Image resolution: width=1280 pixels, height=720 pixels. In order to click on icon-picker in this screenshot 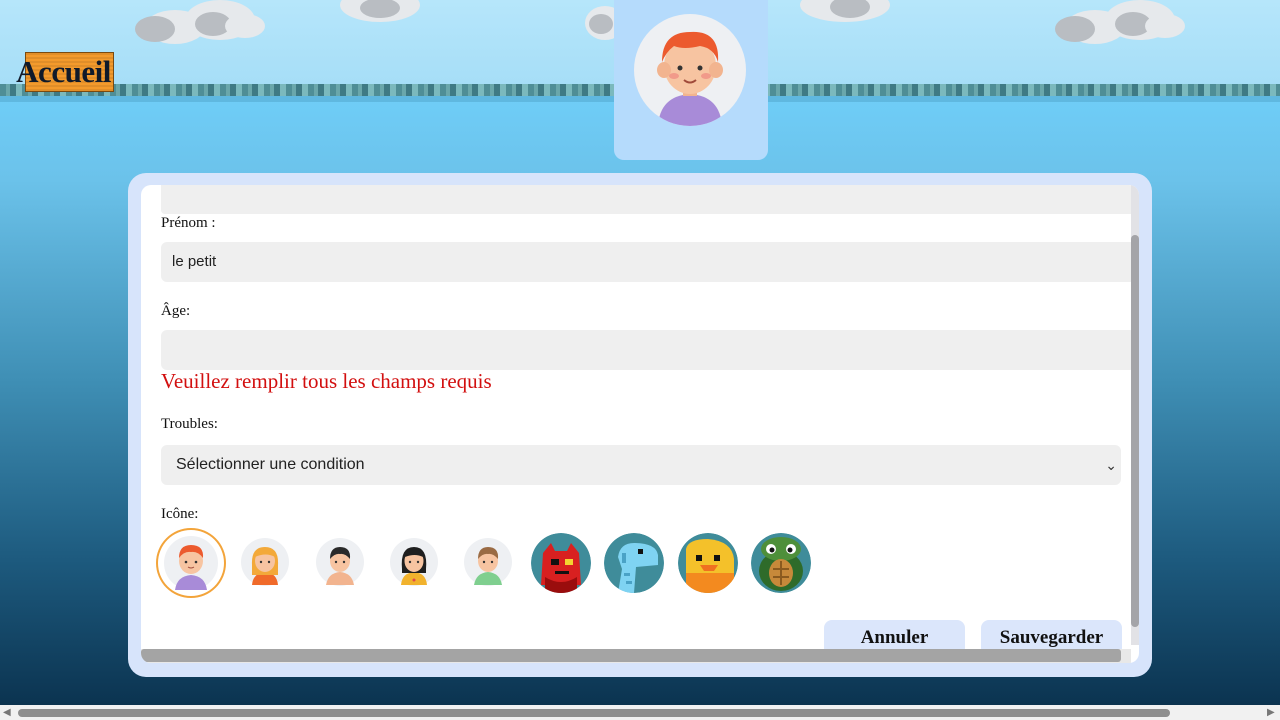, I will do `click(508, 565)`.